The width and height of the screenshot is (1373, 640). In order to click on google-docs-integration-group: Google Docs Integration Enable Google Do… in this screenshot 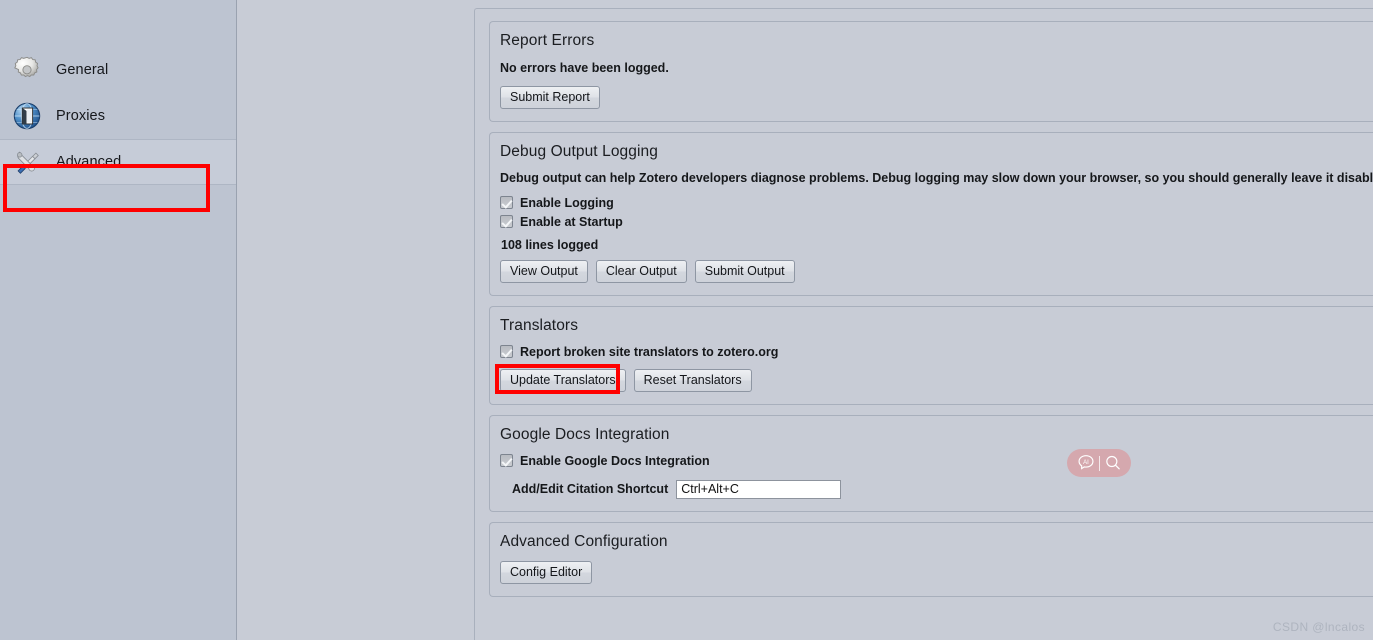, I will do `click(931, 463)`.